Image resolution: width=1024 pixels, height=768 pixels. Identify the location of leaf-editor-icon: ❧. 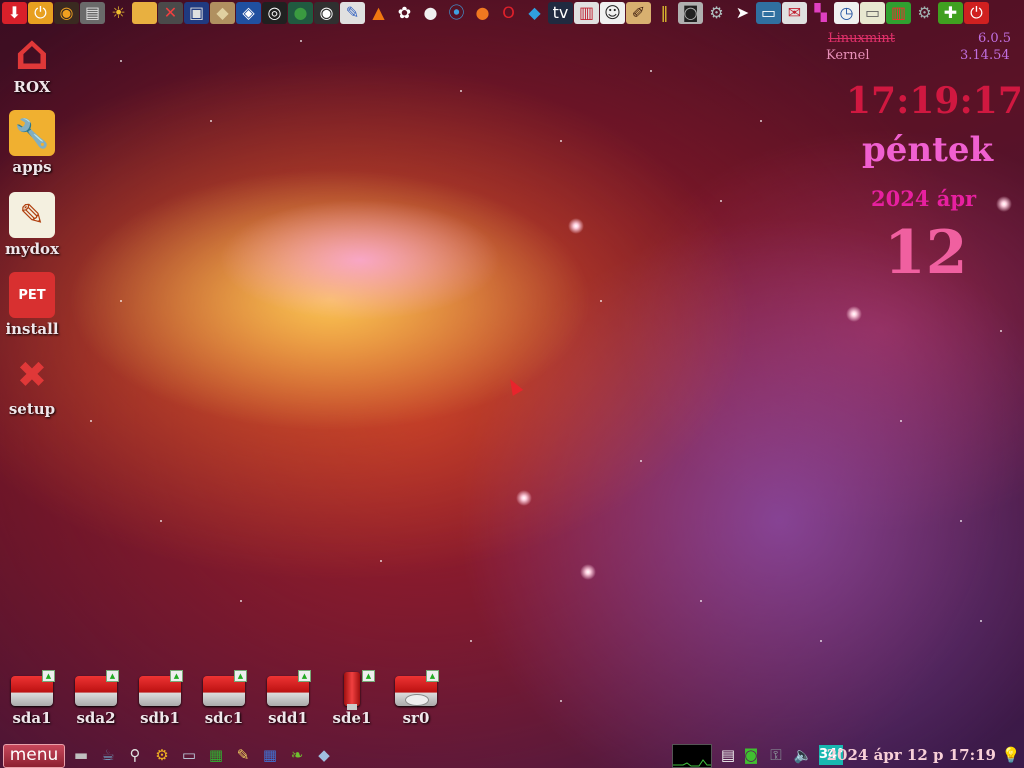
(297, 755).